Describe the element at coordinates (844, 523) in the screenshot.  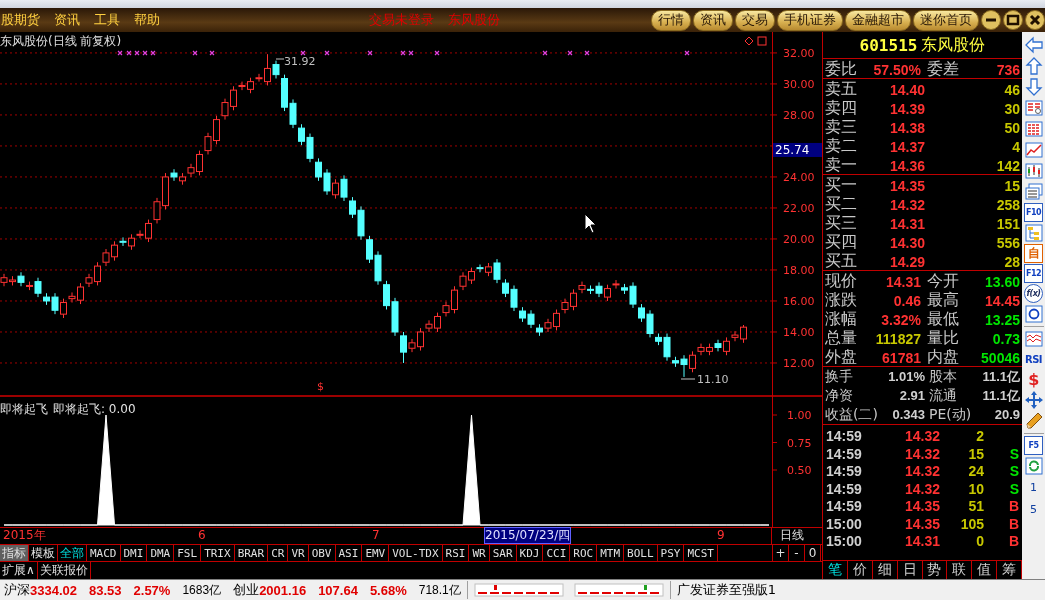
I see `tick-time: 15:00` at that location.